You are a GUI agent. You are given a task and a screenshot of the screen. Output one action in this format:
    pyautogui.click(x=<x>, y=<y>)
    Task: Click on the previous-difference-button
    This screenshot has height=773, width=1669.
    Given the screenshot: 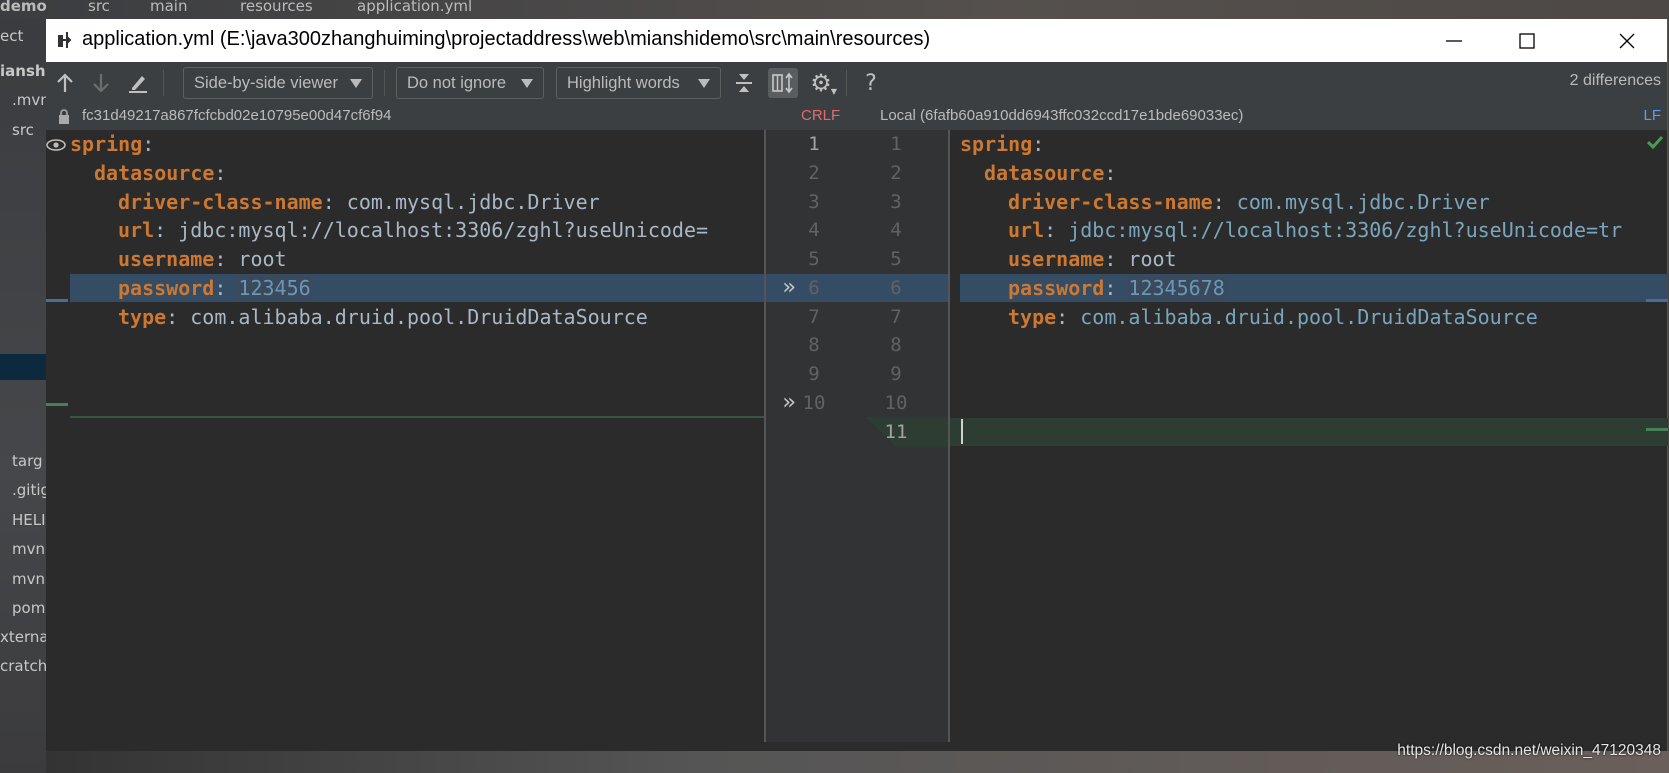 What is the action you would take?
    pyautogui.click(x=65, y=83)
    